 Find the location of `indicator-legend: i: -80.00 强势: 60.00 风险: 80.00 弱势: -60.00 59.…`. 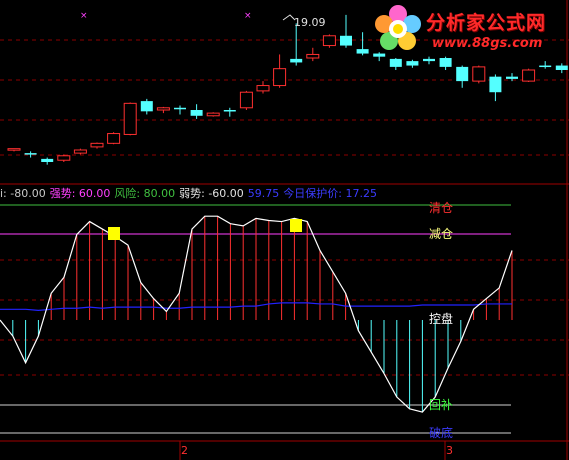

indicator-legend: i: -80.00 强势: 60.00 风险: 80.00 弱势: -60.00 59.… is located at coordinates (190, 192).